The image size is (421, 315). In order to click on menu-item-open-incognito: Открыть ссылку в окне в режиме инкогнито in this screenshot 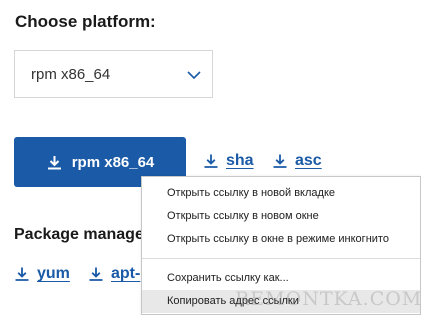, I will do `click(281, 239)`.